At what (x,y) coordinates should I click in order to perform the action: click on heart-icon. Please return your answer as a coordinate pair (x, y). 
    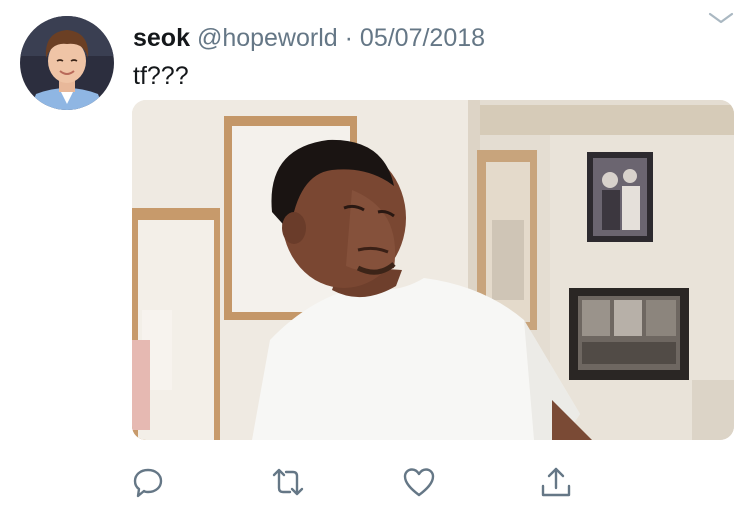
    Looking at the image, I should click on (419, 482).